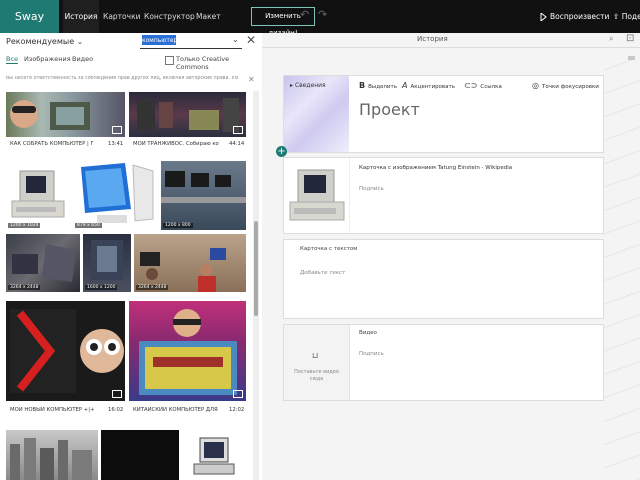 Image resolution: width=640 pixels, height=480 pixels. I want to click on source-label: Рекомендуемые, so click(40, 41).